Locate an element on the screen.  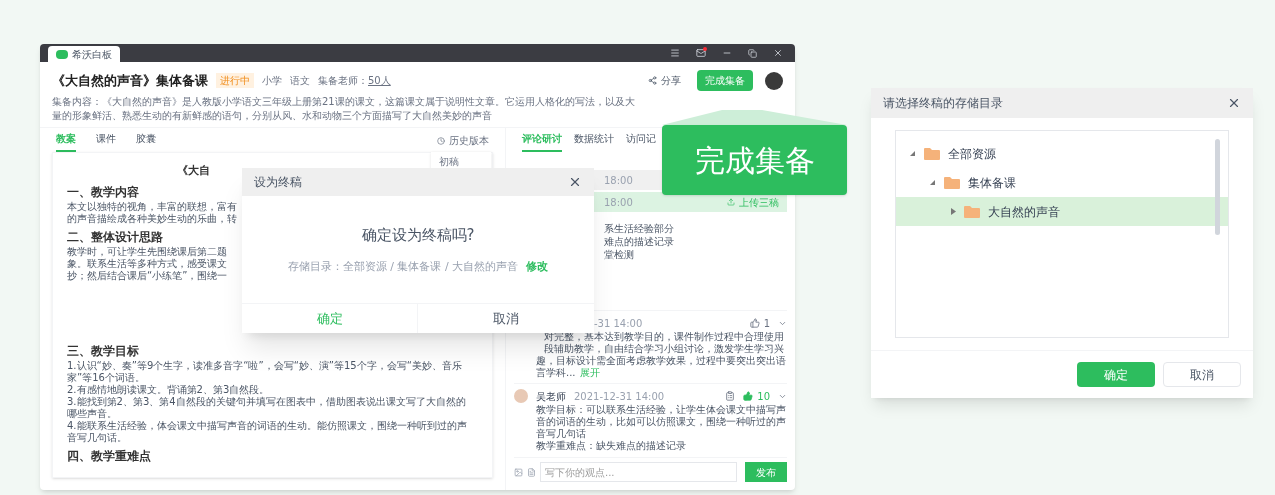
body-text: 象。联系生活等多种方式，感受课文 is located at coordinates (147, 263).